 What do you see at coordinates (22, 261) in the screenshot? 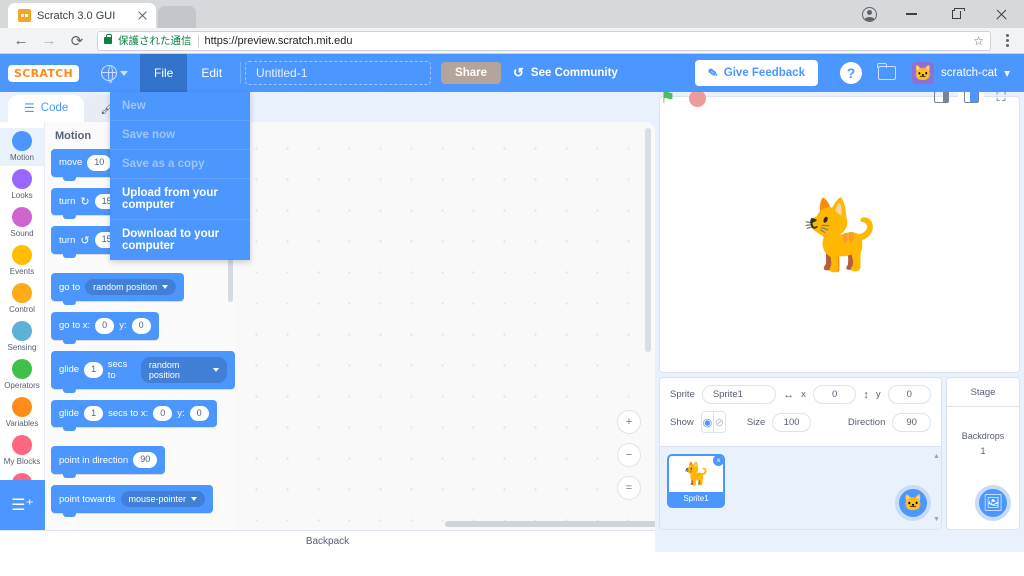
I see `category-events: Events` at bounding box center [22, 261].